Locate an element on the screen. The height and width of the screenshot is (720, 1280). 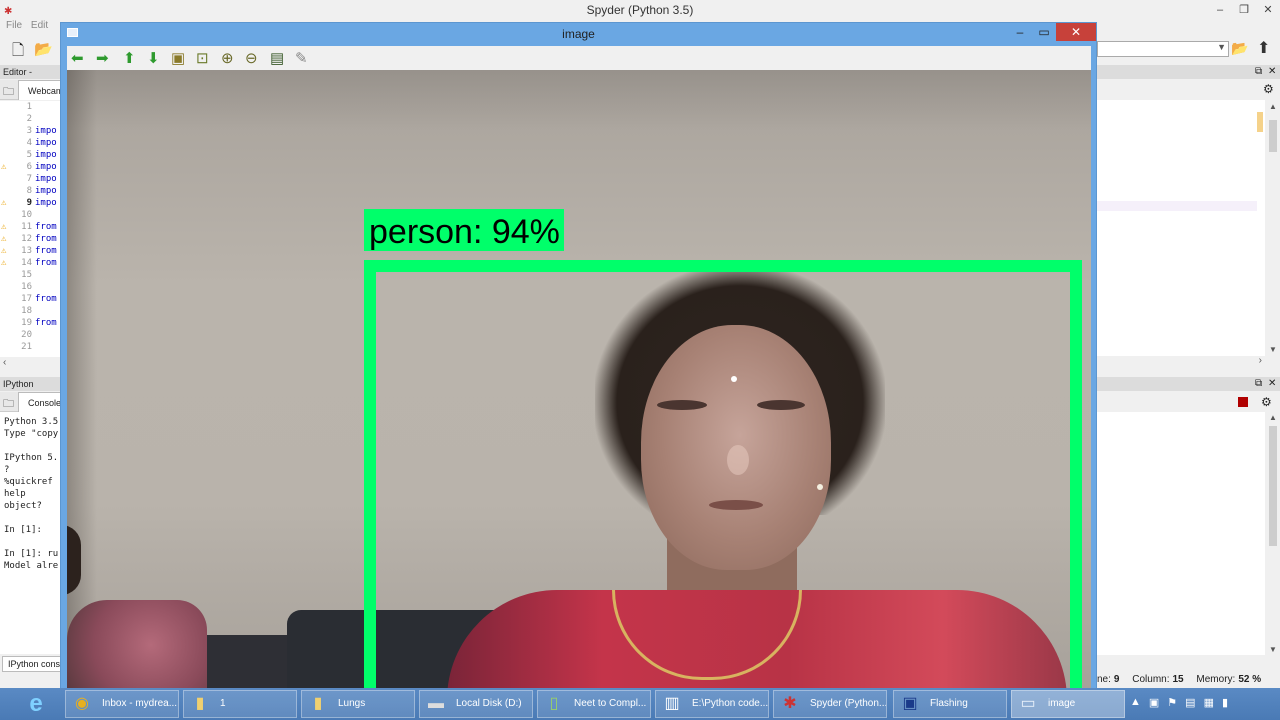
code-line: ⚠ 11 from is located at coordinates (31, 227).